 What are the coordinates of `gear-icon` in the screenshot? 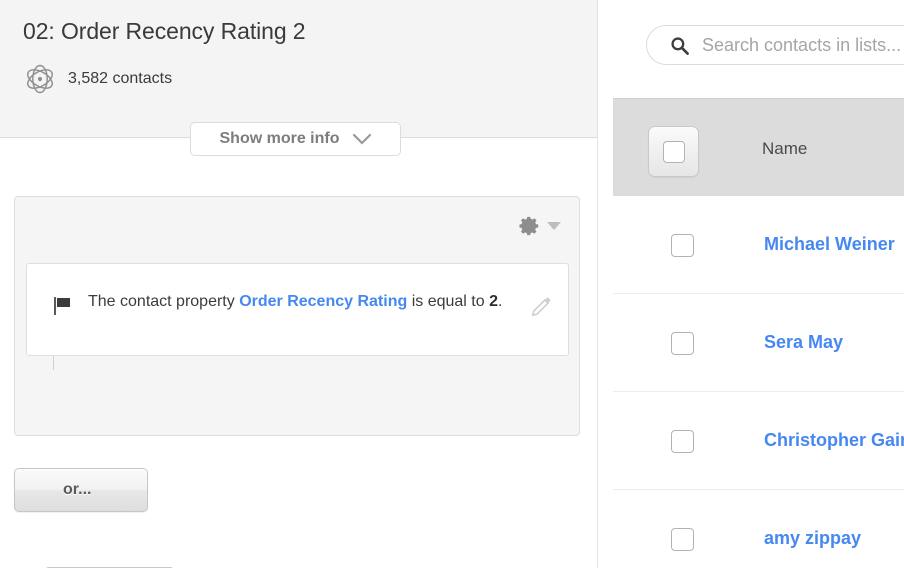 It's located at (529, 226).